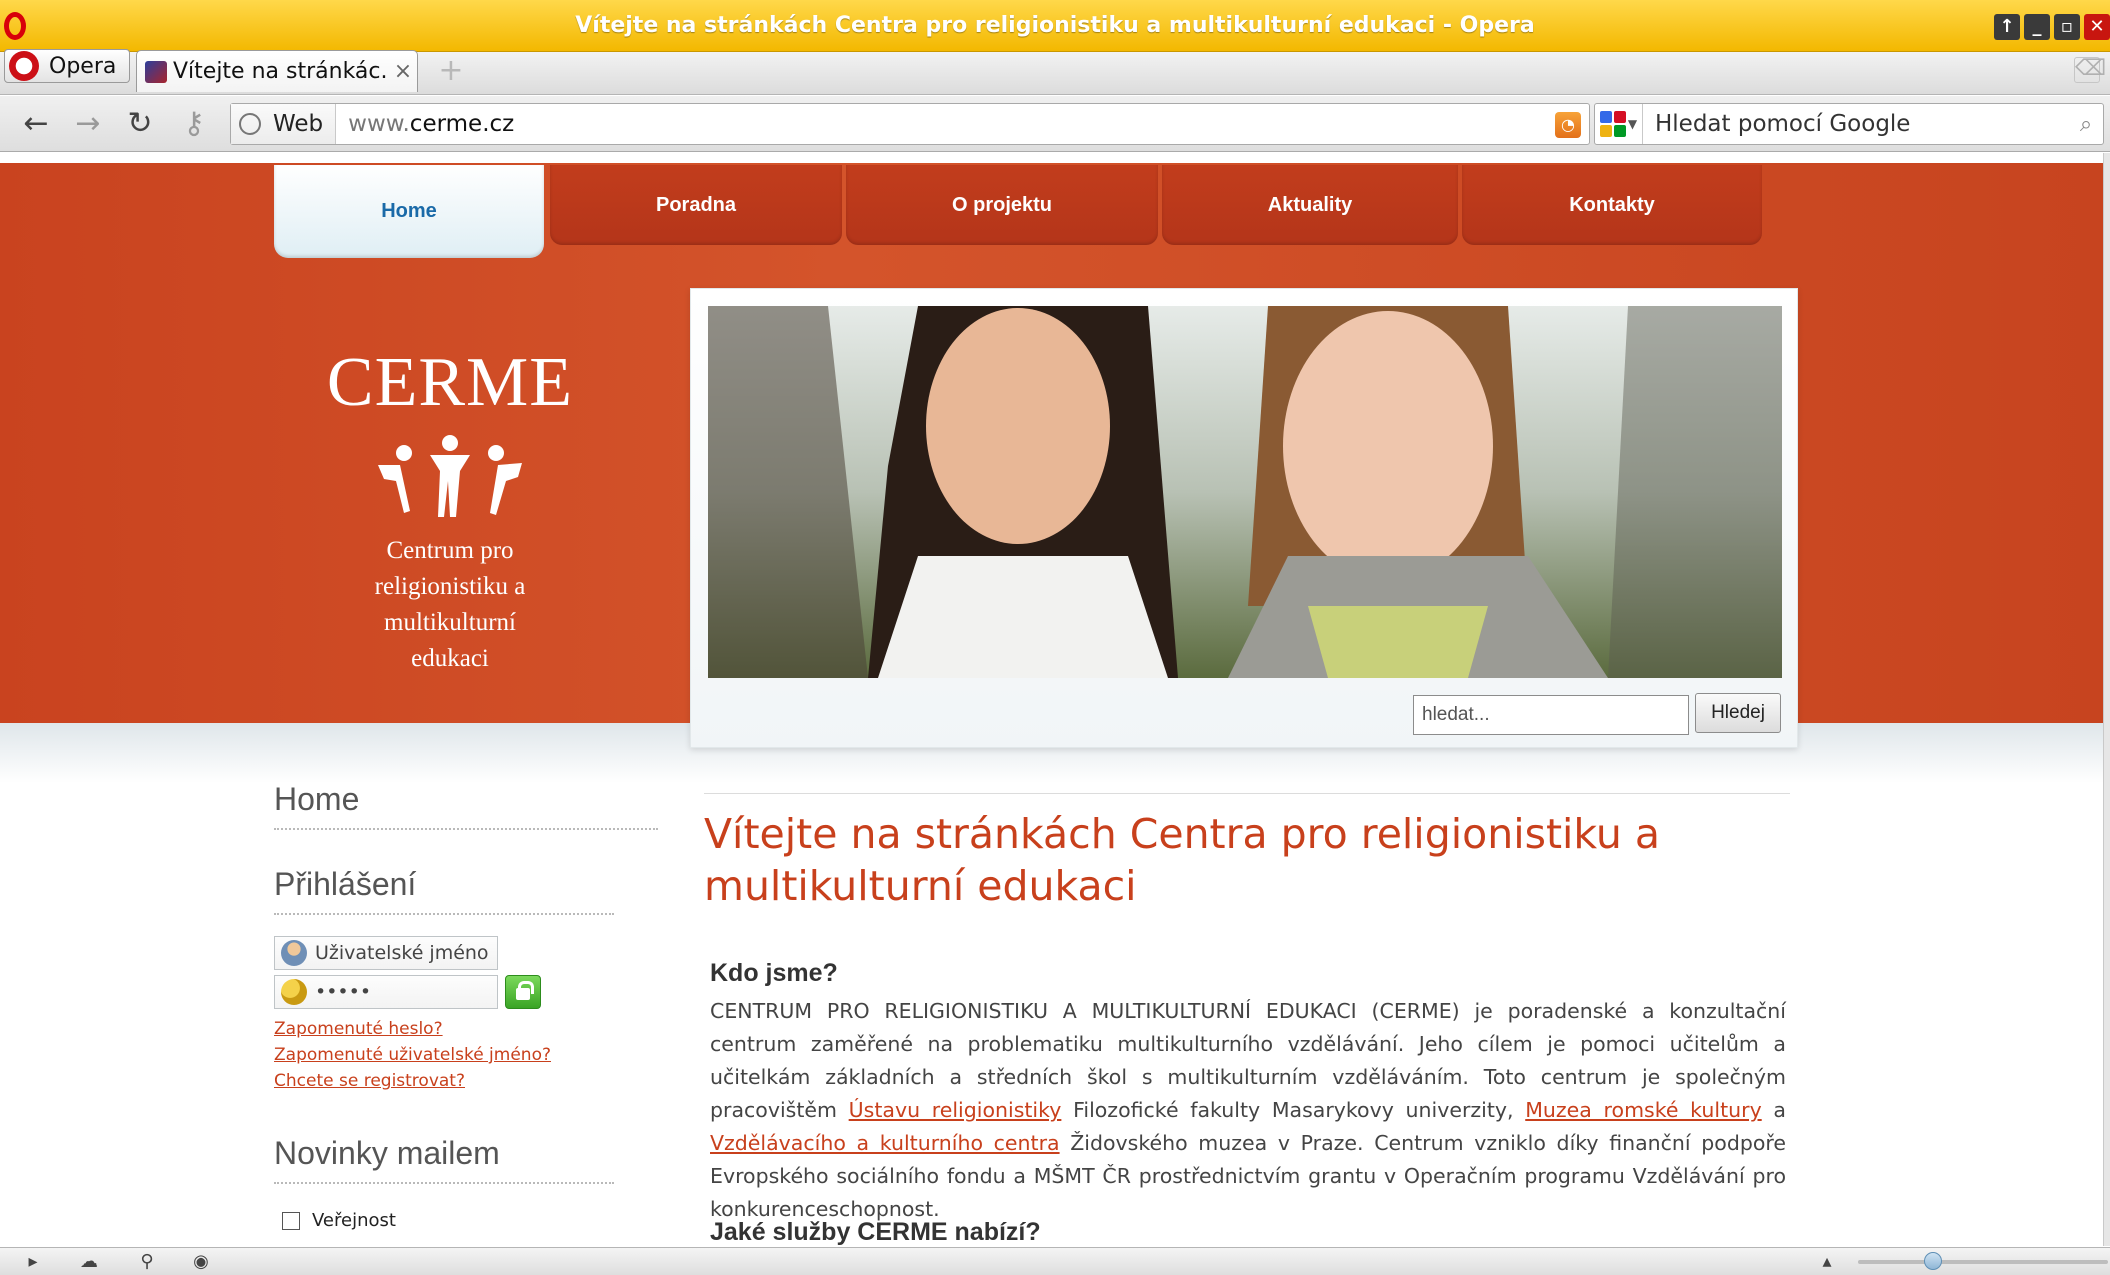  I want to click on login-title: Přihlášení, so click(444, 890).